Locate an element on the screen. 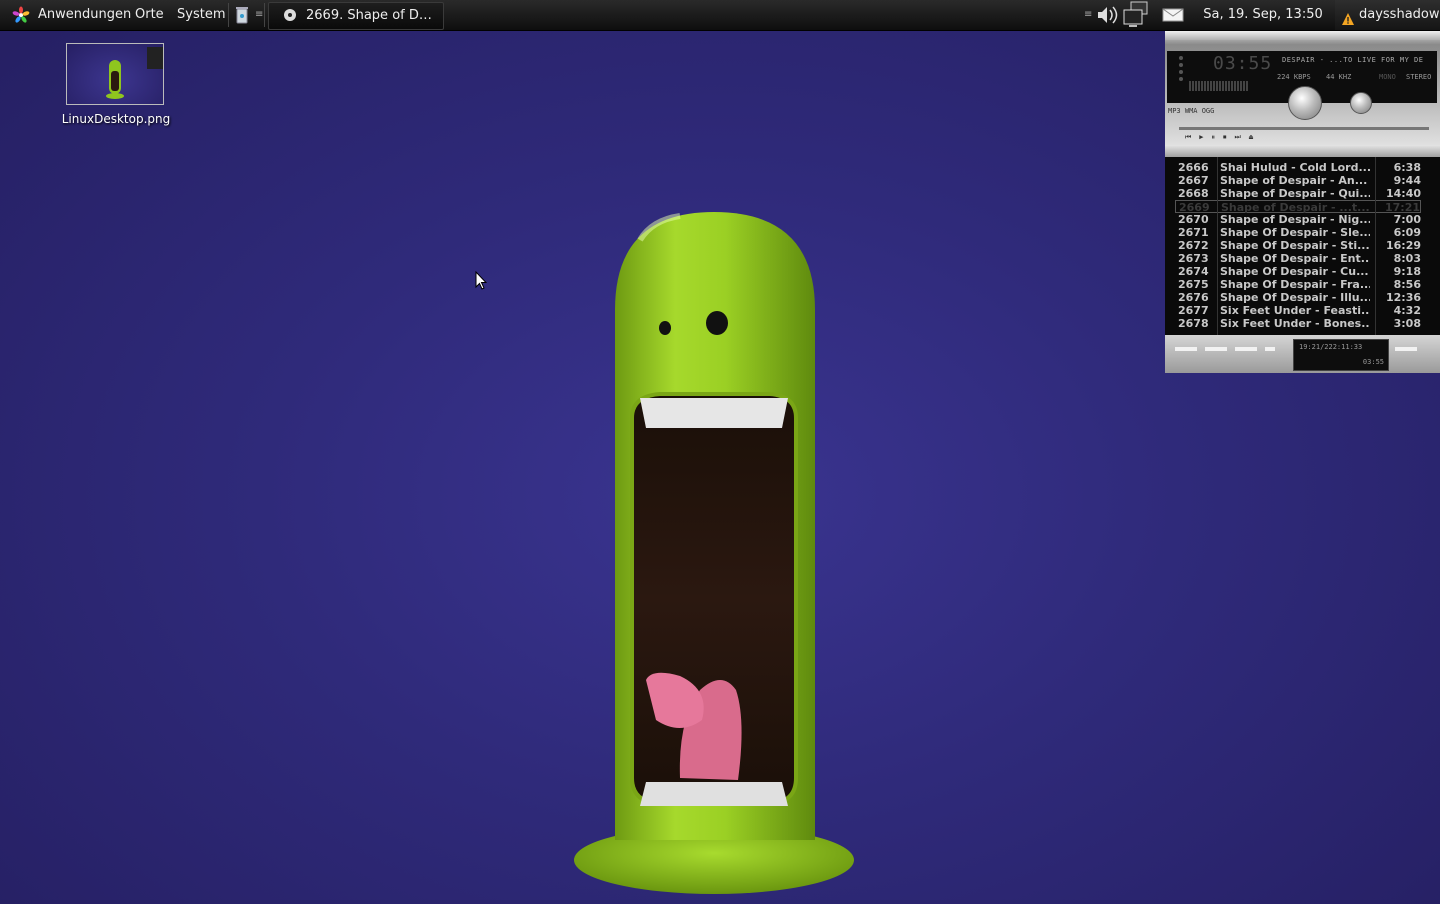 This screenshot has width=1440, height=904. mono-indicator: MONO is located at coordinates (1387, 77).